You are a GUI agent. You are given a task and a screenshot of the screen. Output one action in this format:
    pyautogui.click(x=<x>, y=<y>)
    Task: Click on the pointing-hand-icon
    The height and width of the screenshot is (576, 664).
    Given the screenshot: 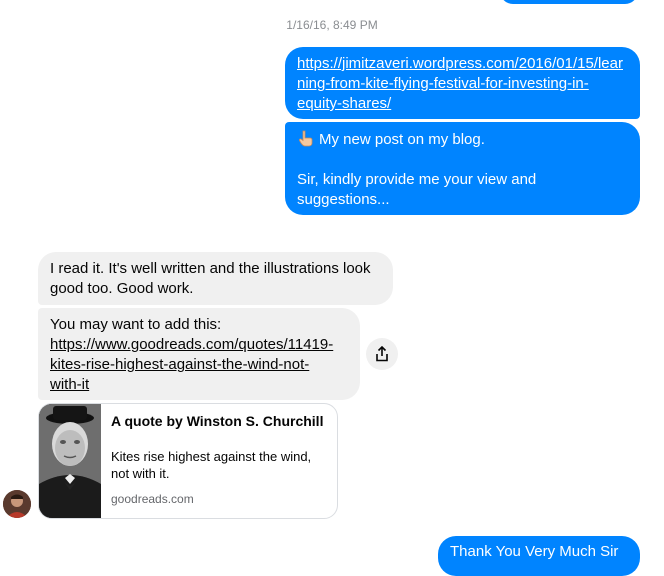 What is the action you would take?
    pyautogui.click(x=305, y=138)
    